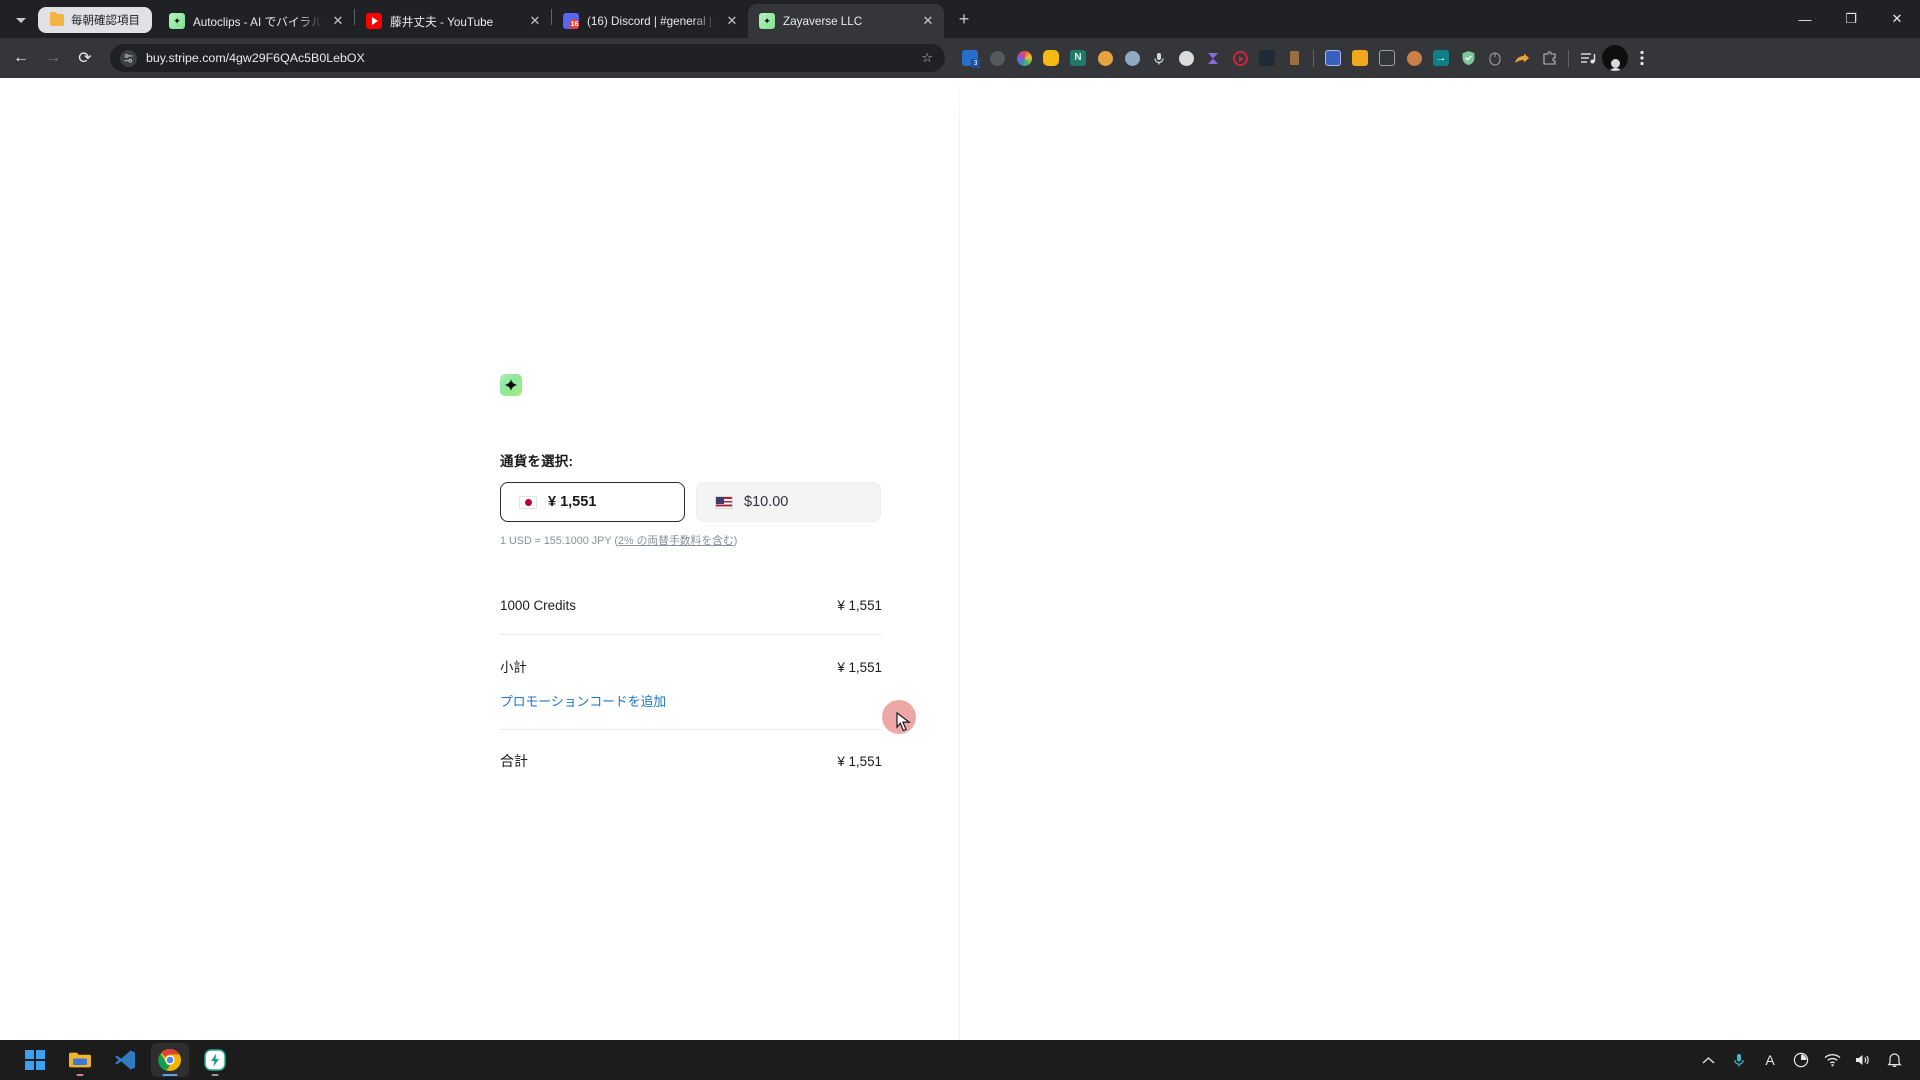 Image resolution: width=1920 pixels, height=1080 pixels. What do you see at coordinates (85, 58) in the screenshot?
I see `reload-button: ⟳` at bounding box center [85, 58].